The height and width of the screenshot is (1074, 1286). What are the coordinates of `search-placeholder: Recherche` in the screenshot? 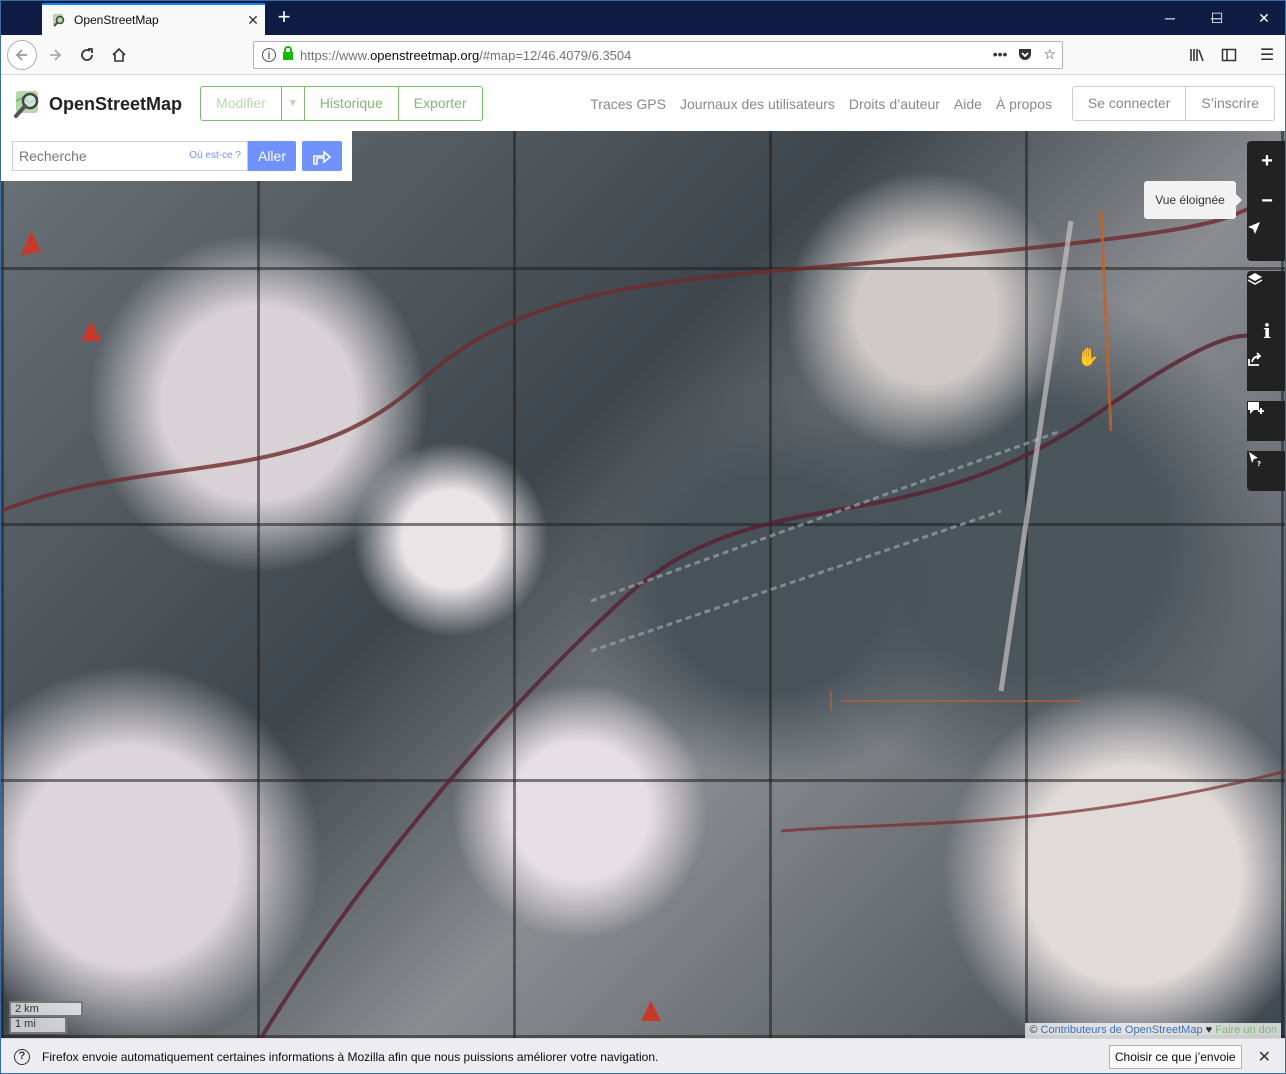 It's located at (53, 156).